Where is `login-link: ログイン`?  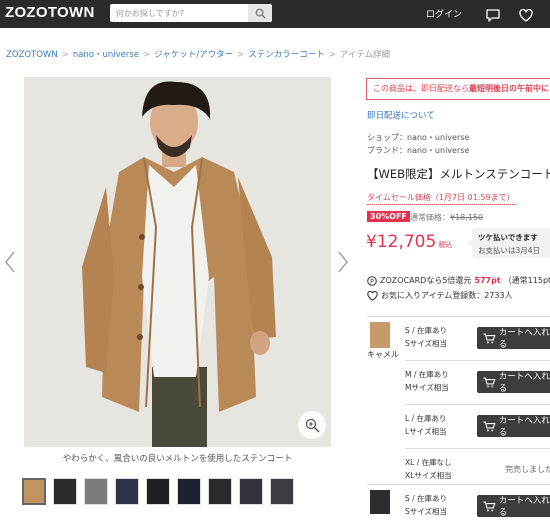
login-link: ログイン is located at coordinates (444, 13).